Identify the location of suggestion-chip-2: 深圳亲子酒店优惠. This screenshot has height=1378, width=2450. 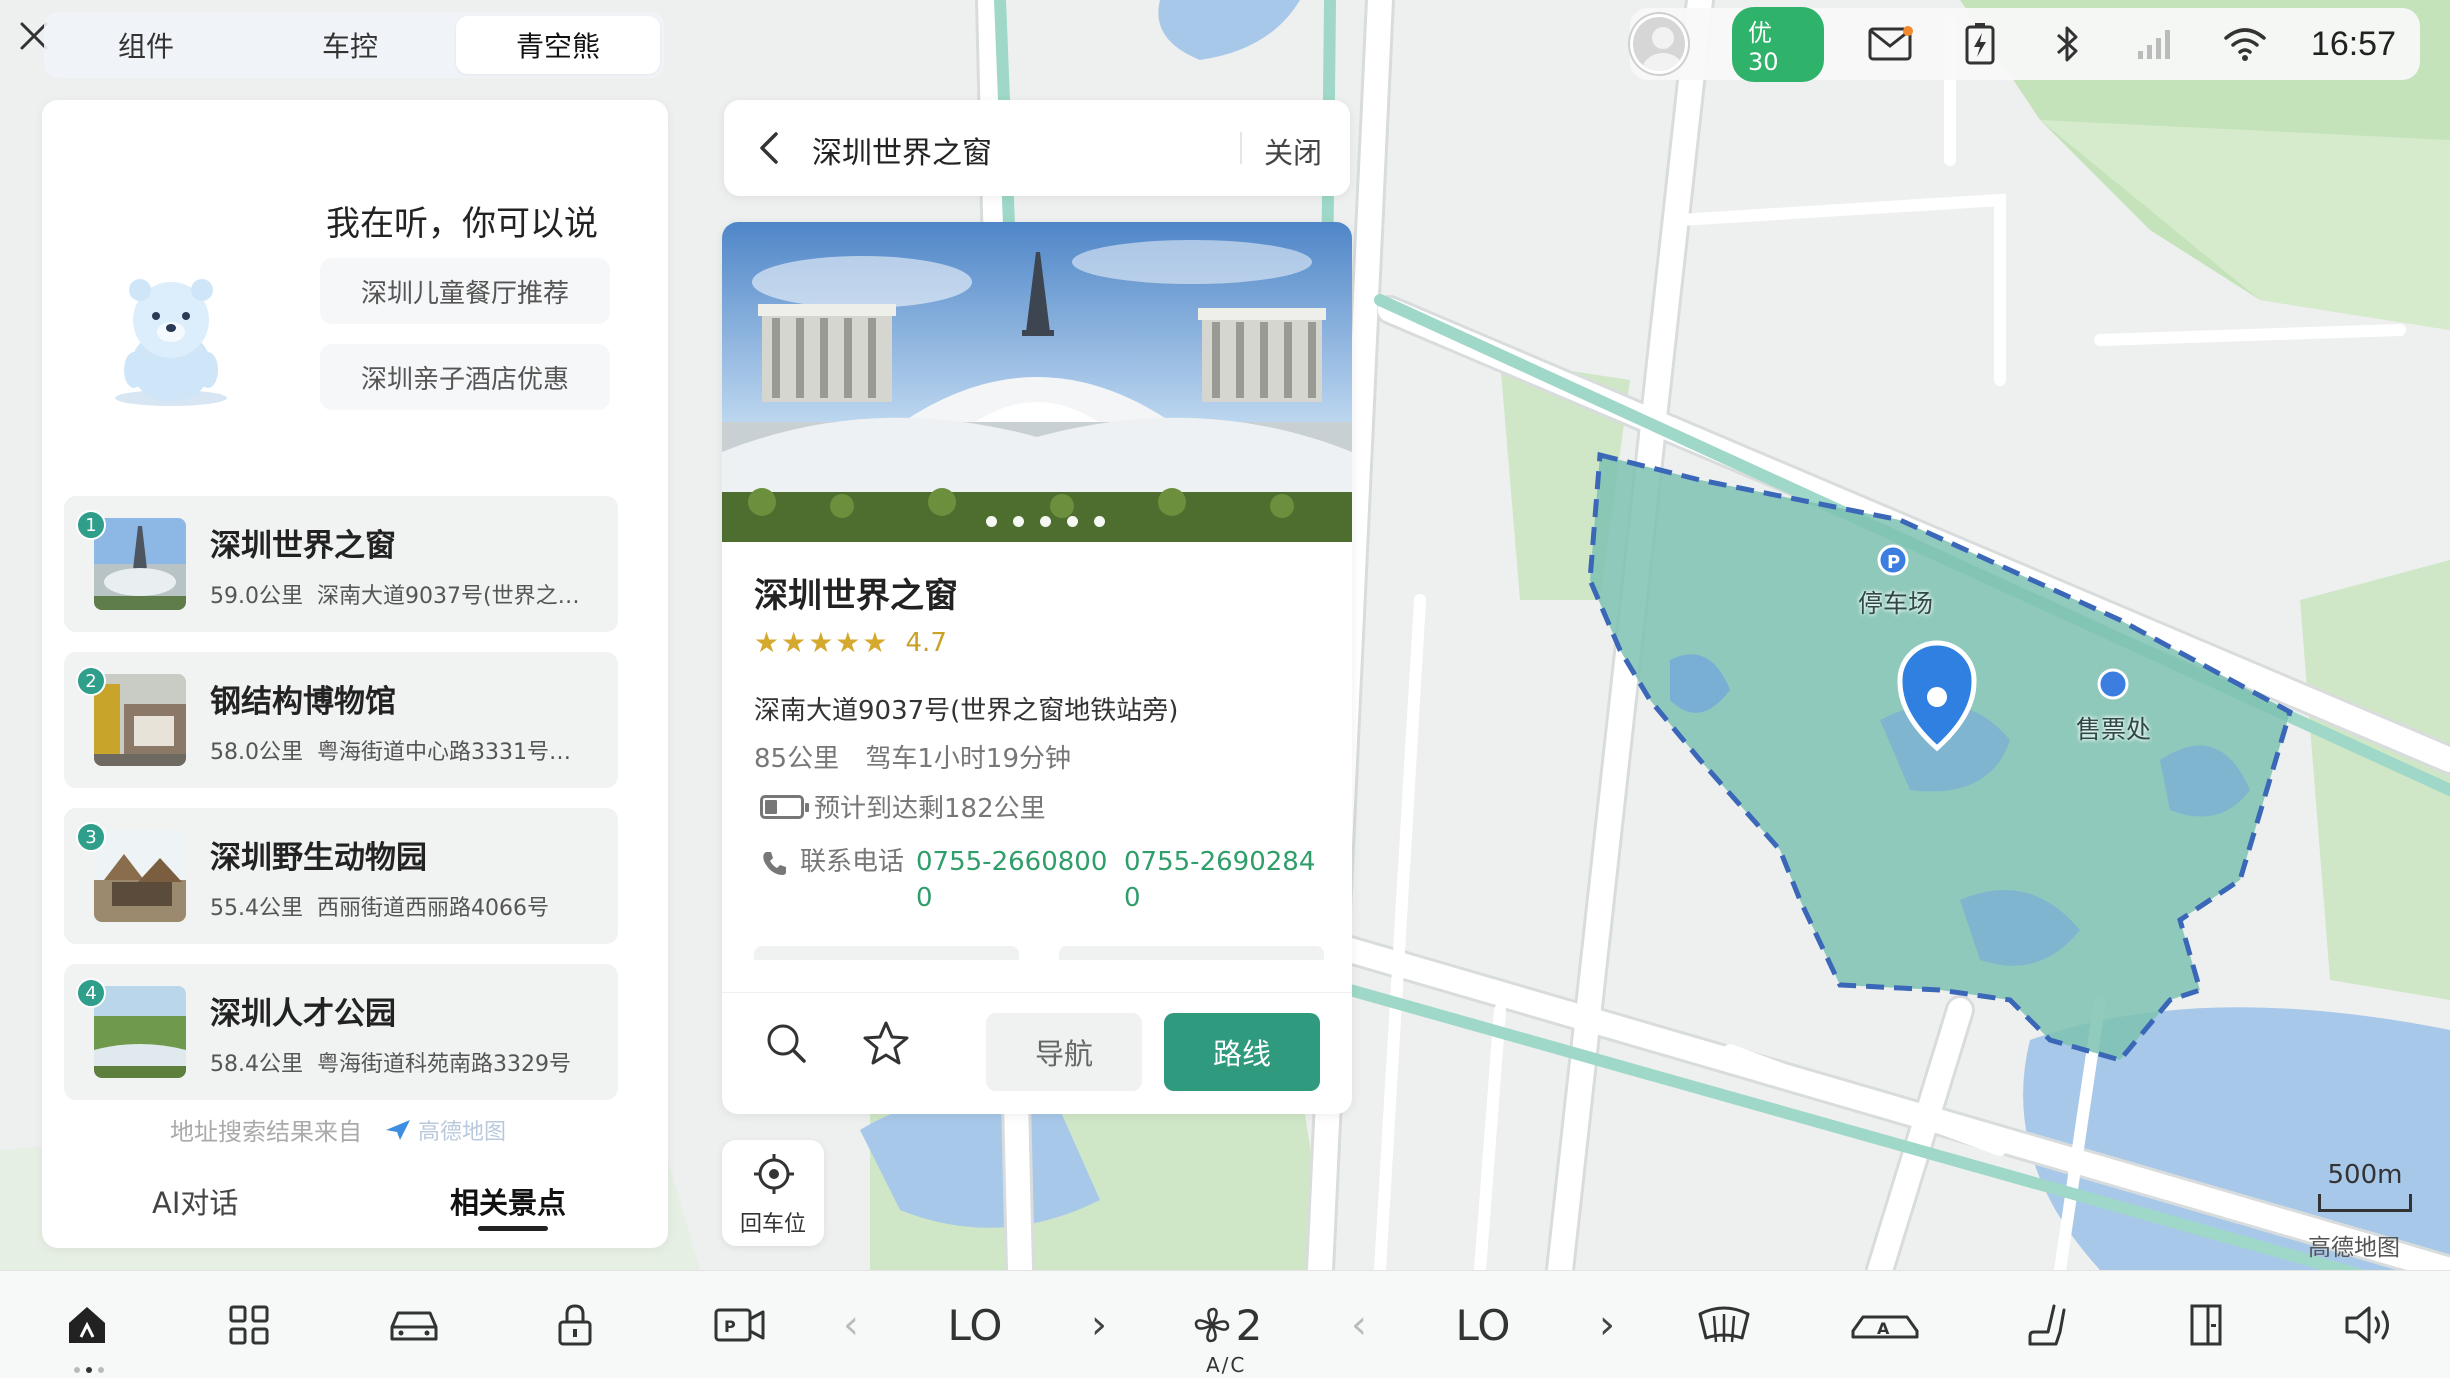
(465, 377).